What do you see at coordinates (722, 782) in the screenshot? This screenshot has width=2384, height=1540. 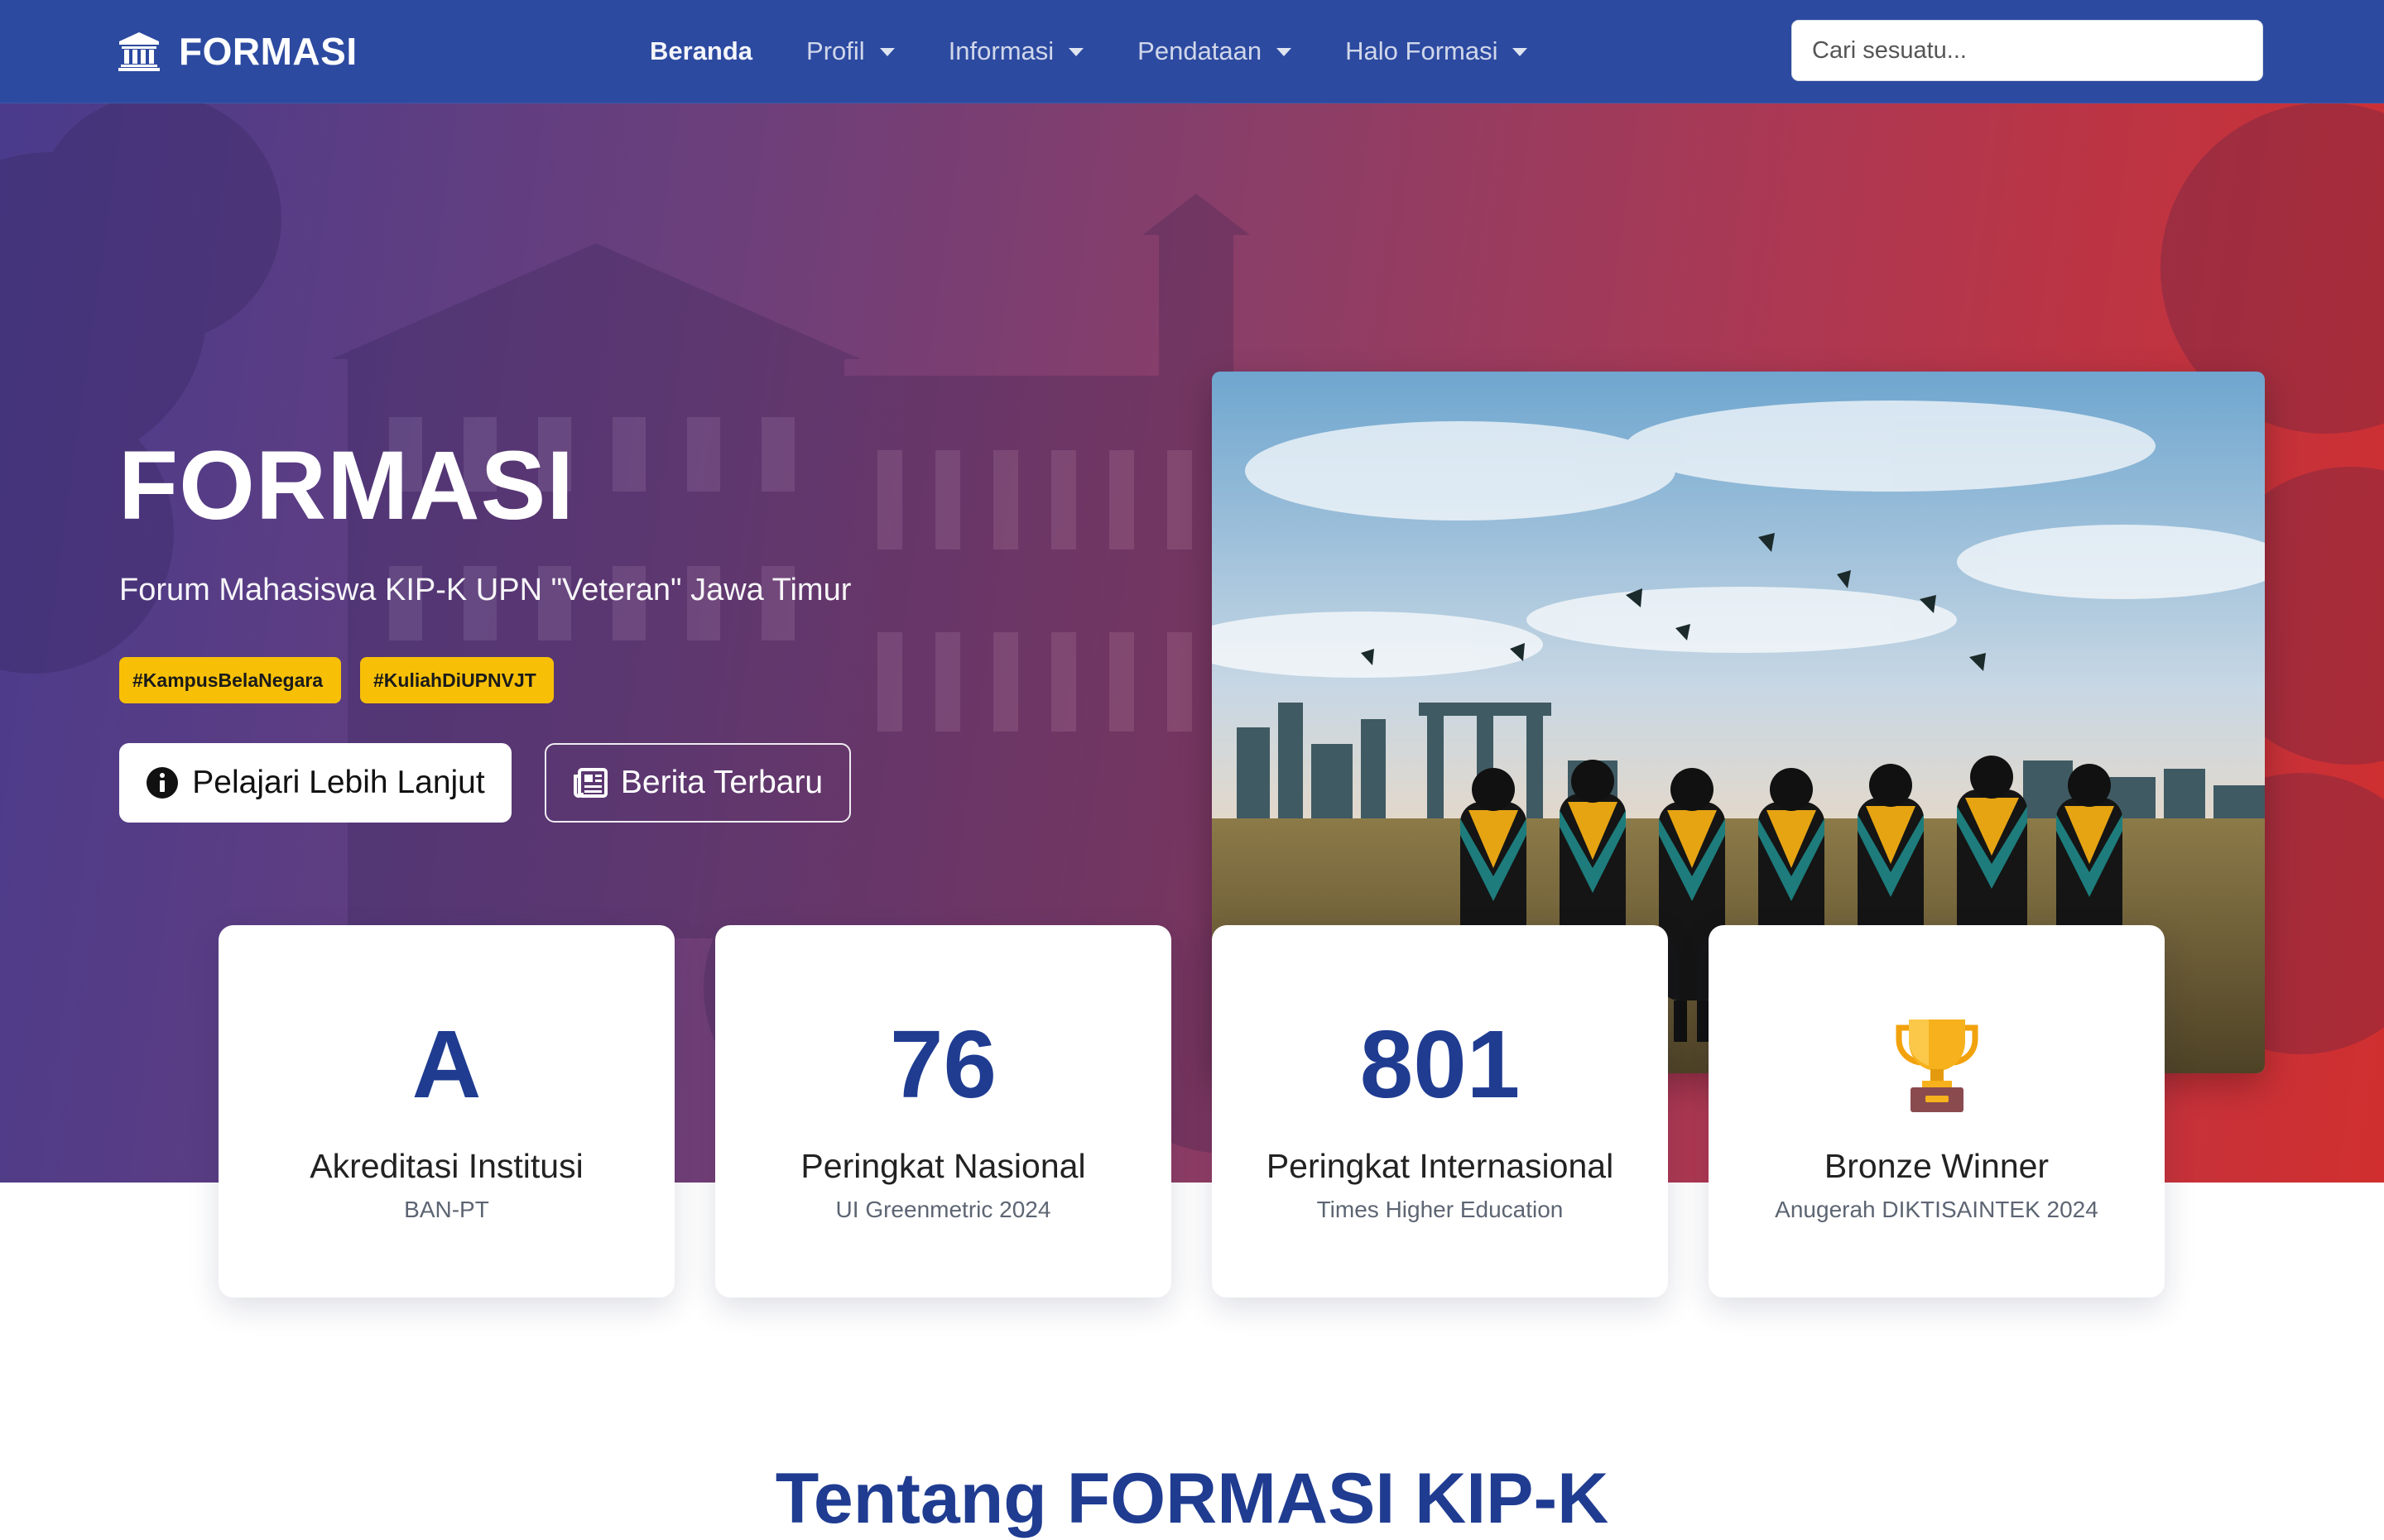 I see `latest-news-label: Berita Terbaru` at bounding box center [722, 782].